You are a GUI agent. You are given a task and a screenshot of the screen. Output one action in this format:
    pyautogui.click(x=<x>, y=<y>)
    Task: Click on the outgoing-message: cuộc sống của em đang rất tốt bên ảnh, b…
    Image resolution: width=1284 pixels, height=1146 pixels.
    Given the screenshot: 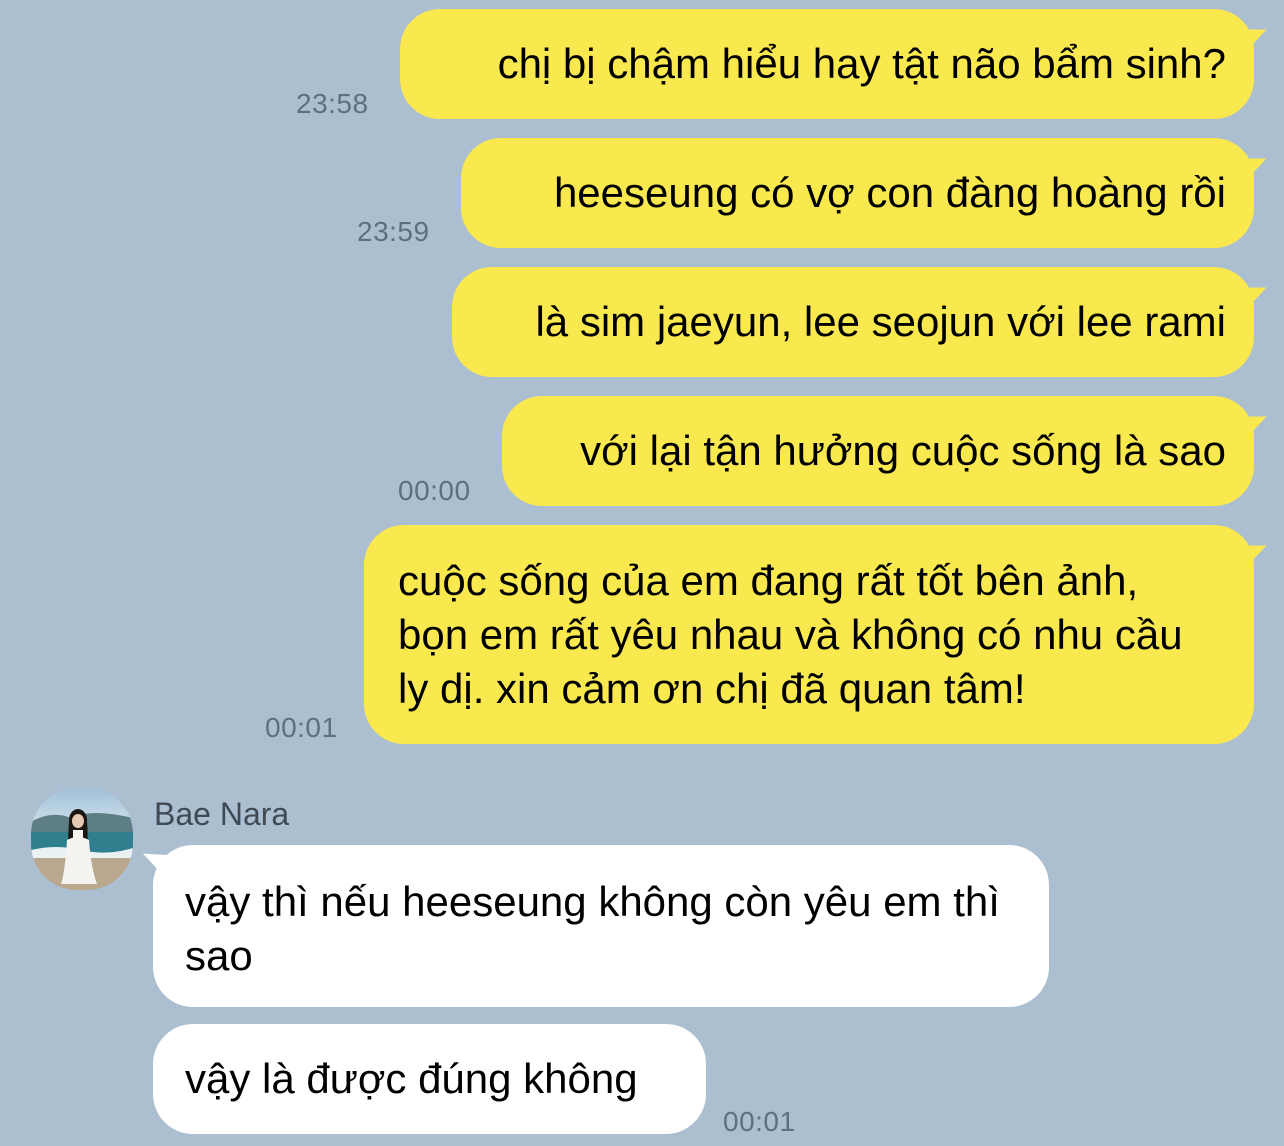 What is the action you would take?
    pyautogui.click(x=818, y=634)
    